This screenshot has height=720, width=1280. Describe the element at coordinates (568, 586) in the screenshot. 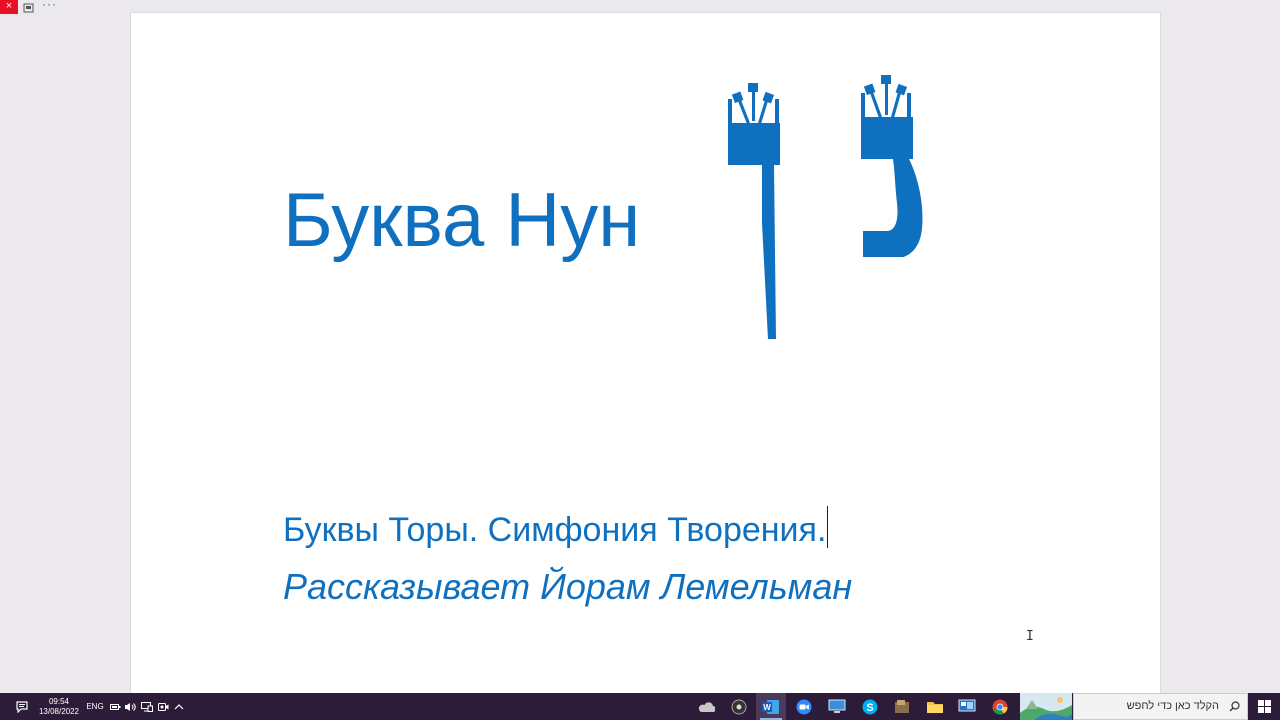

I see `narrator-line: Рассказывает Йорам Лемельман` at that location.